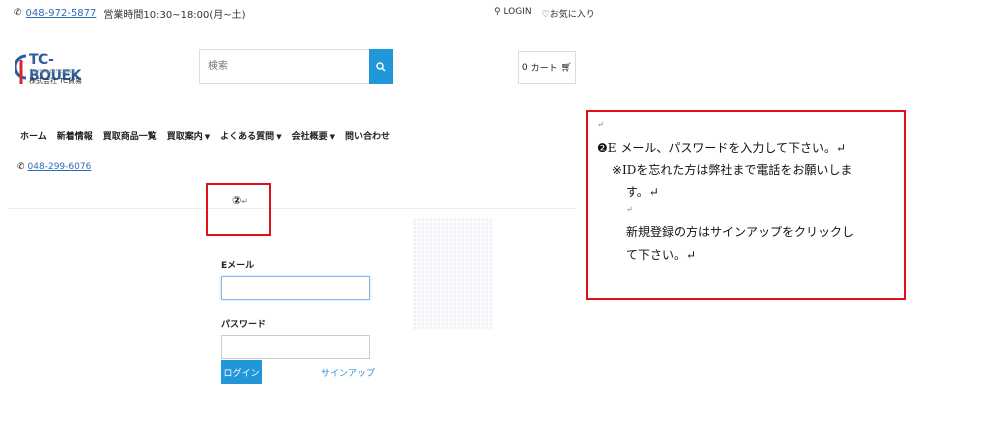  Describe the element at coordinates (566, 67) in the screenshot. I see `cart-icon: 🛒︎` at that location.